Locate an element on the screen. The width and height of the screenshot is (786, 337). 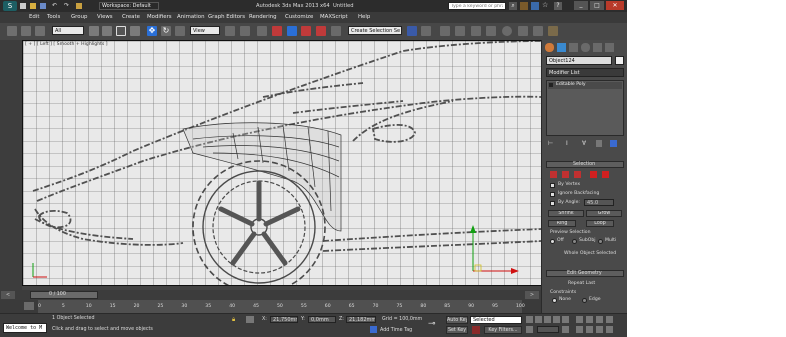
polygon-mode-icon is located at coordinates (593, 174).